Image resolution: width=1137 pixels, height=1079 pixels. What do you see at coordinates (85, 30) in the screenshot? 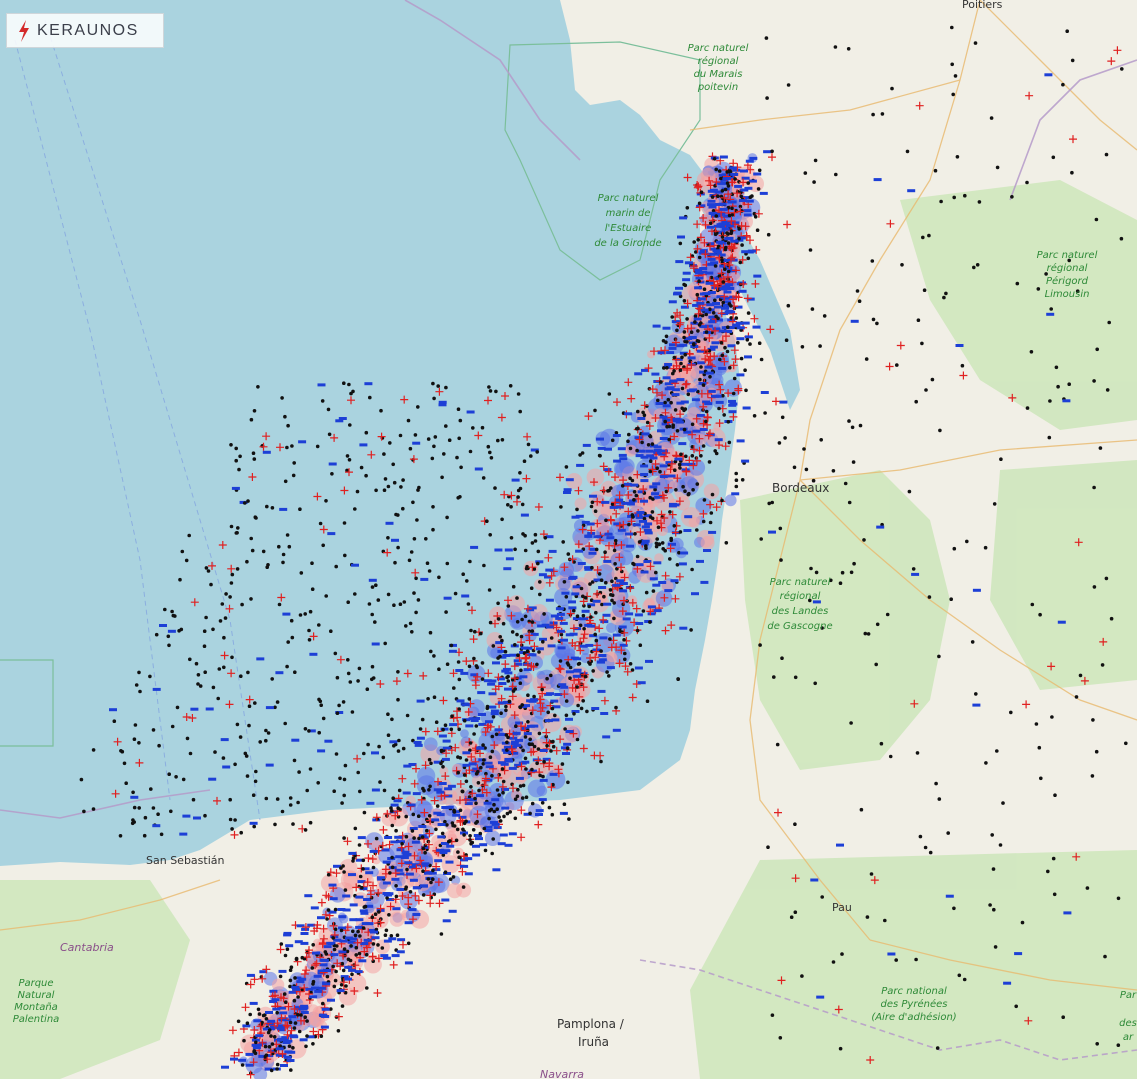
I see `keraunos-logo: KERAUNOS` at bounding box center [85, 30].